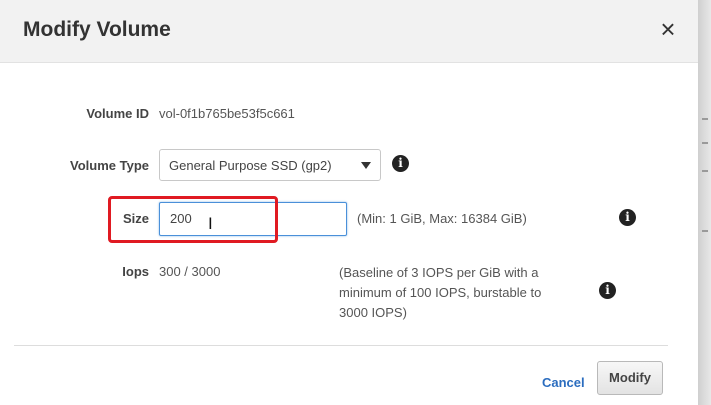 This screenshot has height=405, width=711. Describe the element at coordinates (563, 382) in the screenshot. I see `cancel-button: Cancel` at that location.